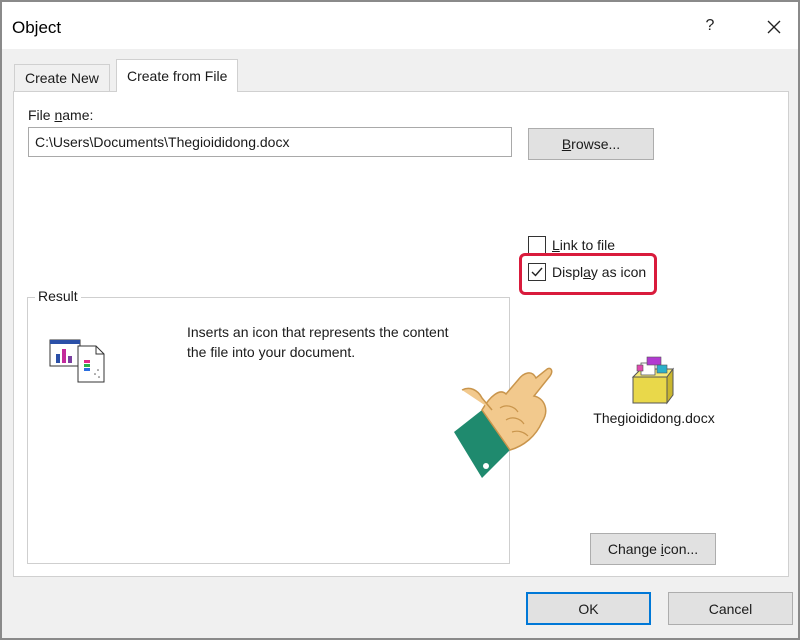 The image size is (800, 640). Describe the element at coordinates (37, 27) in the screenshot. I see `dialog-title: Object` at that location.